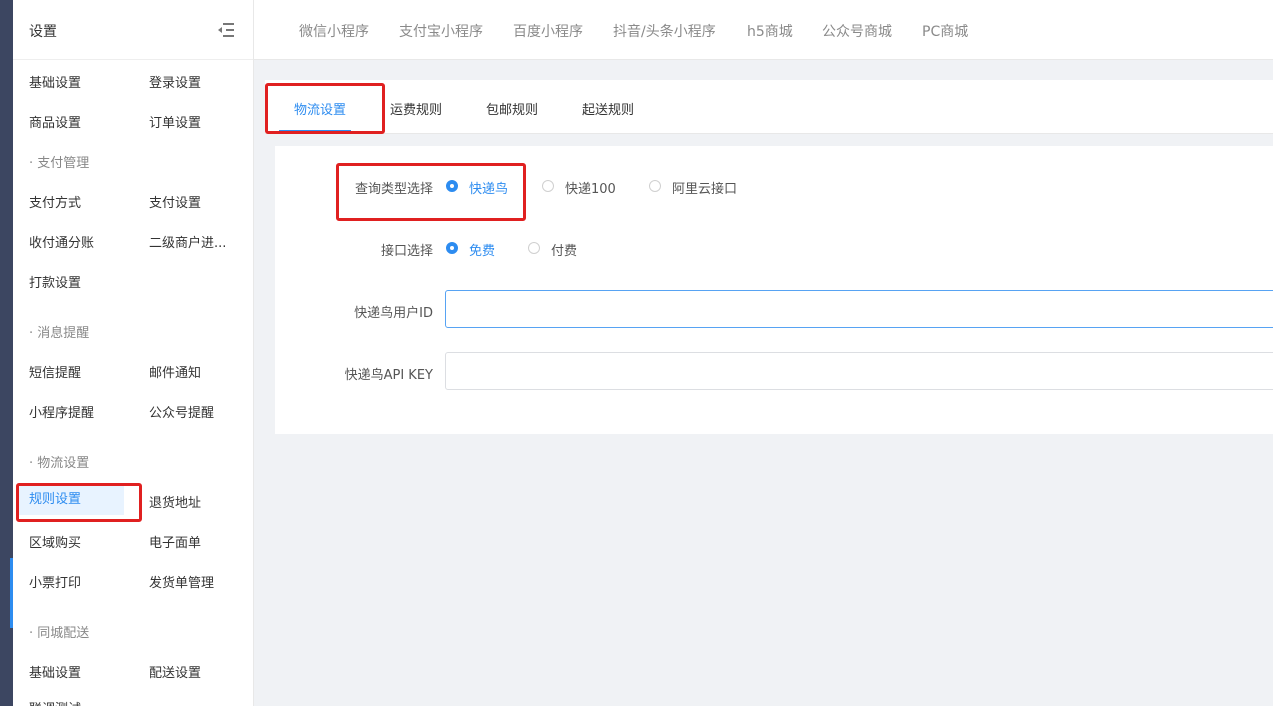  What do you see at coordinates (704, 187) in the screenshot?
I see `radio-label-aliyun: 阿里云接口` at bounding box center [704, 187].